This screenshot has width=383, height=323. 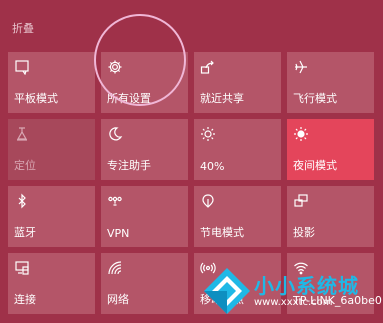 What do you see at coordinates (227, 291) in the screenshot?
I see `watermark-logo-icon` at bounding box center [227, 291].